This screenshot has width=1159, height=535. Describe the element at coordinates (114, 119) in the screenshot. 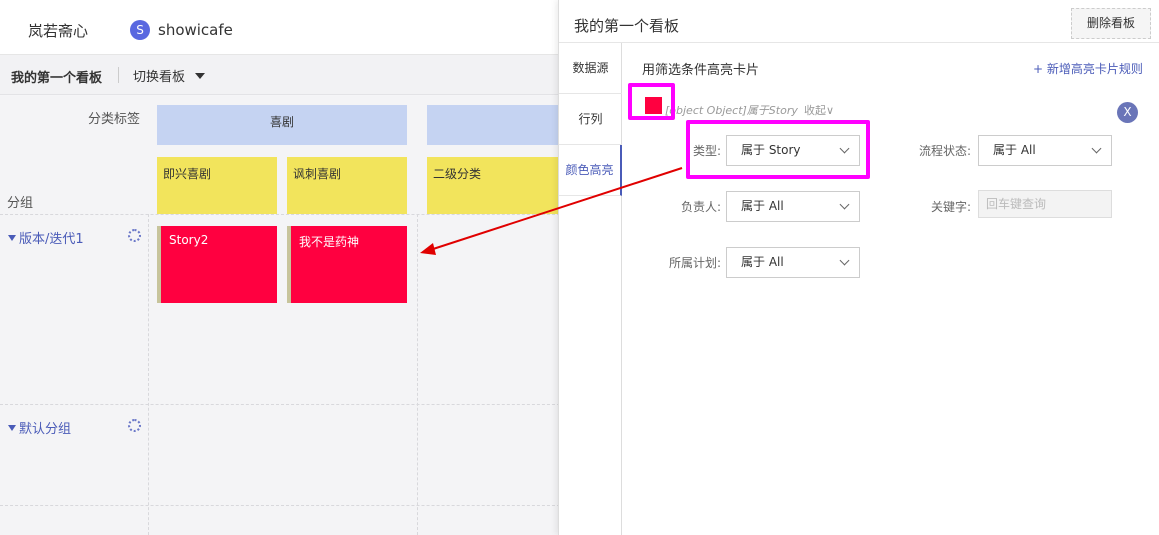

I see `category-label: 分类标签` at that location.